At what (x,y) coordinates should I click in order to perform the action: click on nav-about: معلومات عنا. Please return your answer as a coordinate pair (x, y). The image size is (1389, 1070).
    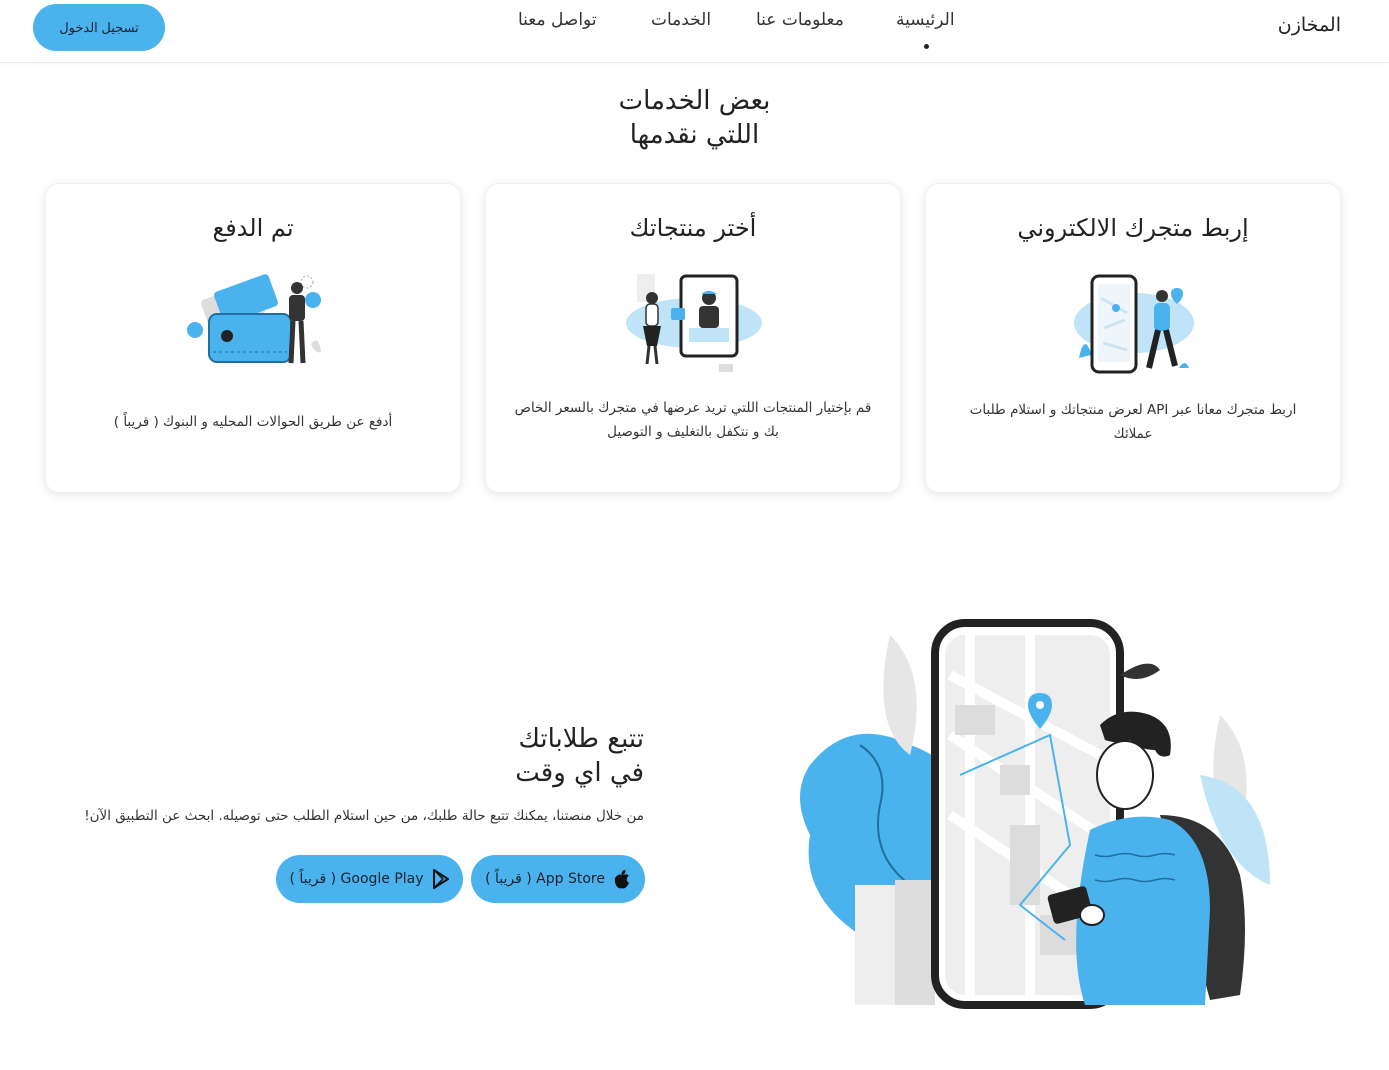
    Looking at the image, I should click on (800, 20).